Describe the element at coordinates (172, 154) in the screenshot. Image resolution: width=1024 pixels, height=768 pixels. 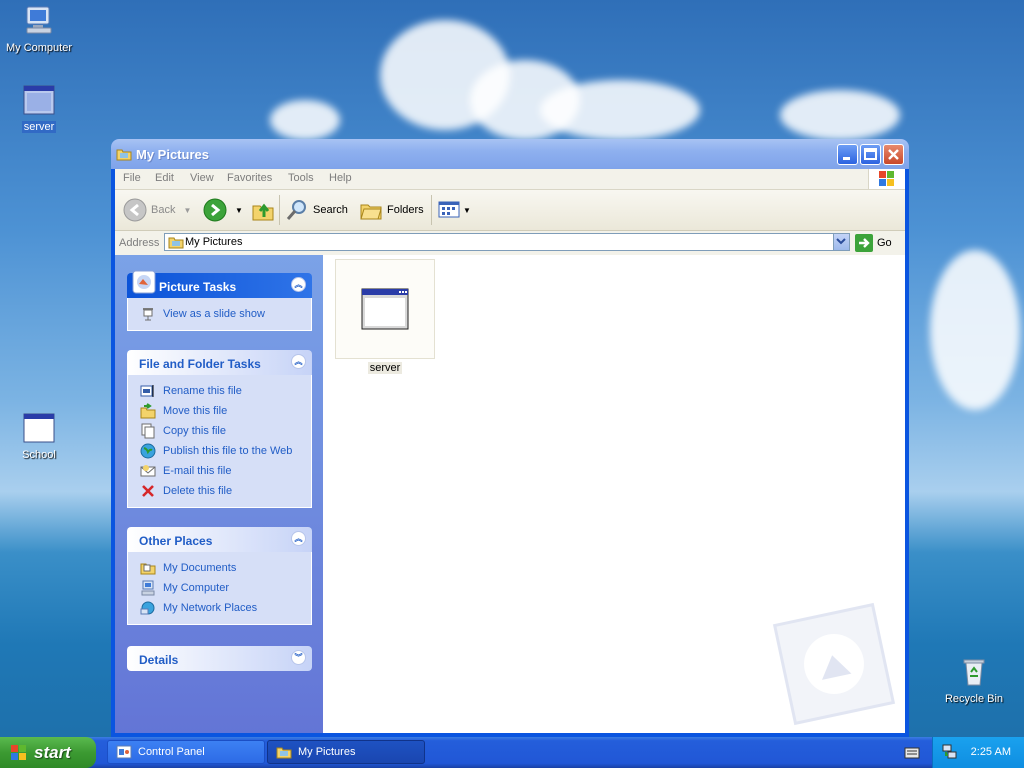
I see `window-title: My Pictures` at that location.